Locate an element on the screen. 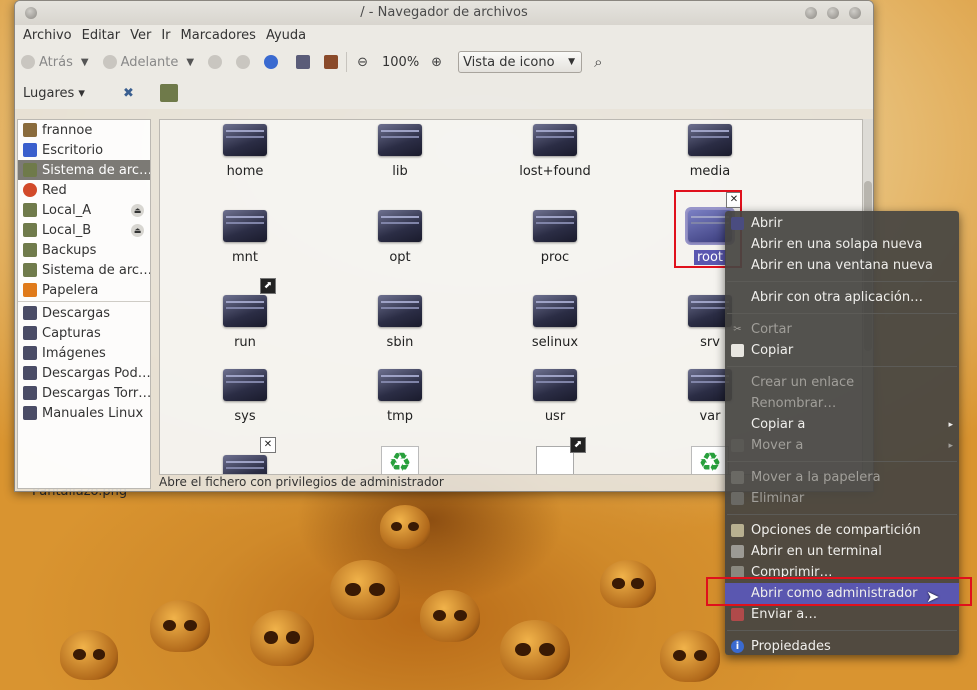  sidebar-item-capturas: Capturas is located at coordinates (84, 333).